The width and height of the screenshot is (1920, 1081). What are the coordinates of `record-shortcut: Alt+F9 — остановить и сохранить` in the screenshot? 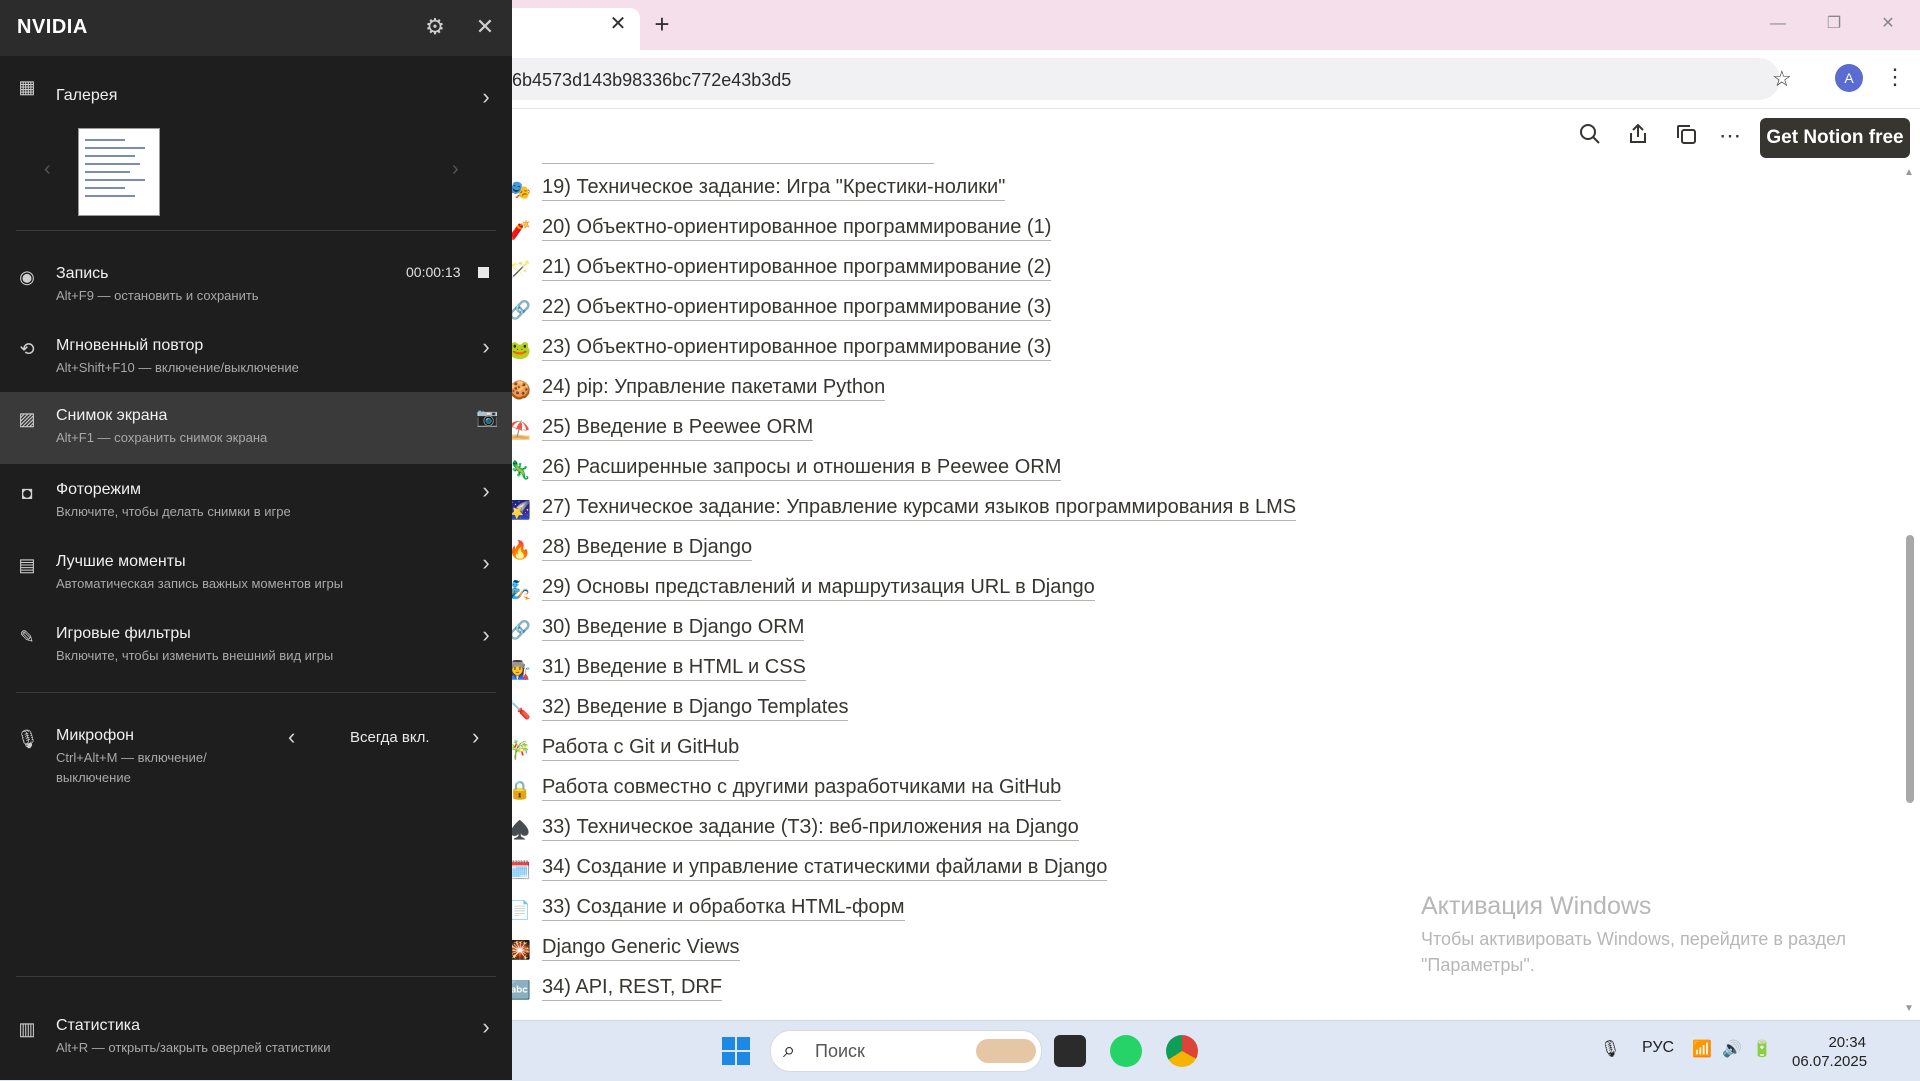 It's located at (157, 295).